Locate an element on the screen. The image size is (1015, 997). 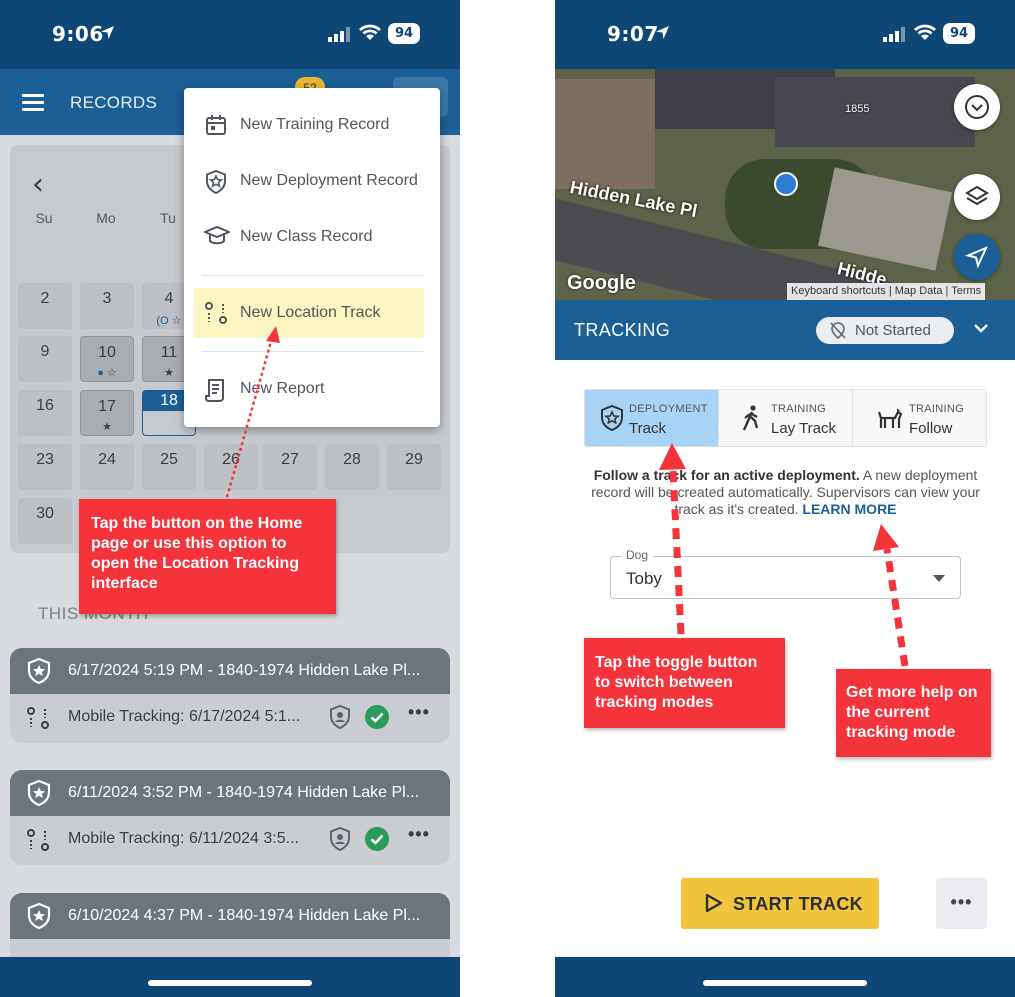
day-number: 10 is located at coordinates (107, 352).